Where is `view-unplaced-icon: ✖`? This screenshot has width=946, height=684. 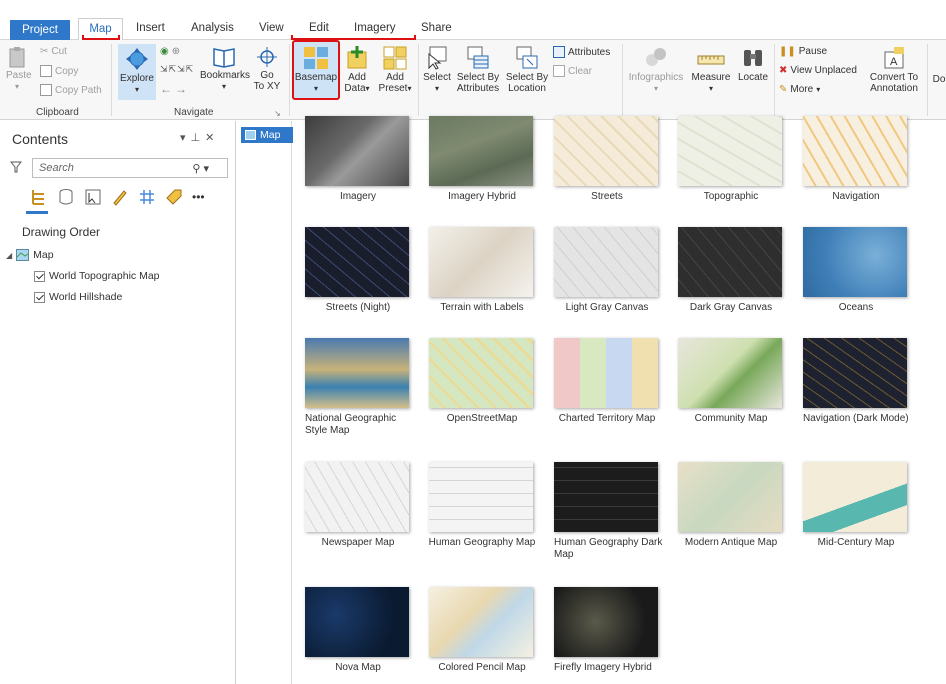
view-unplaced-icon: ✖ is located at coordinates (783, 70).